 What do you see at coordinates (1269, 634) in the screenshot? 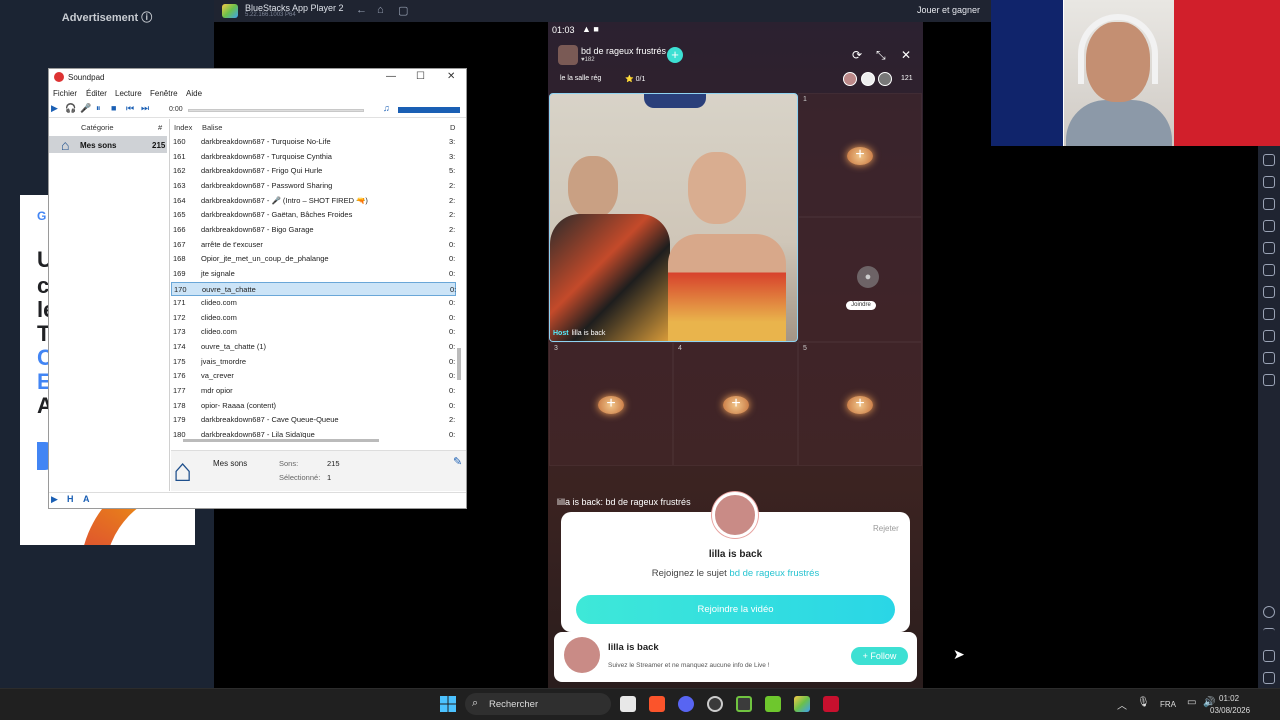
I see `back-icon` at bounding box center [1269, 634].